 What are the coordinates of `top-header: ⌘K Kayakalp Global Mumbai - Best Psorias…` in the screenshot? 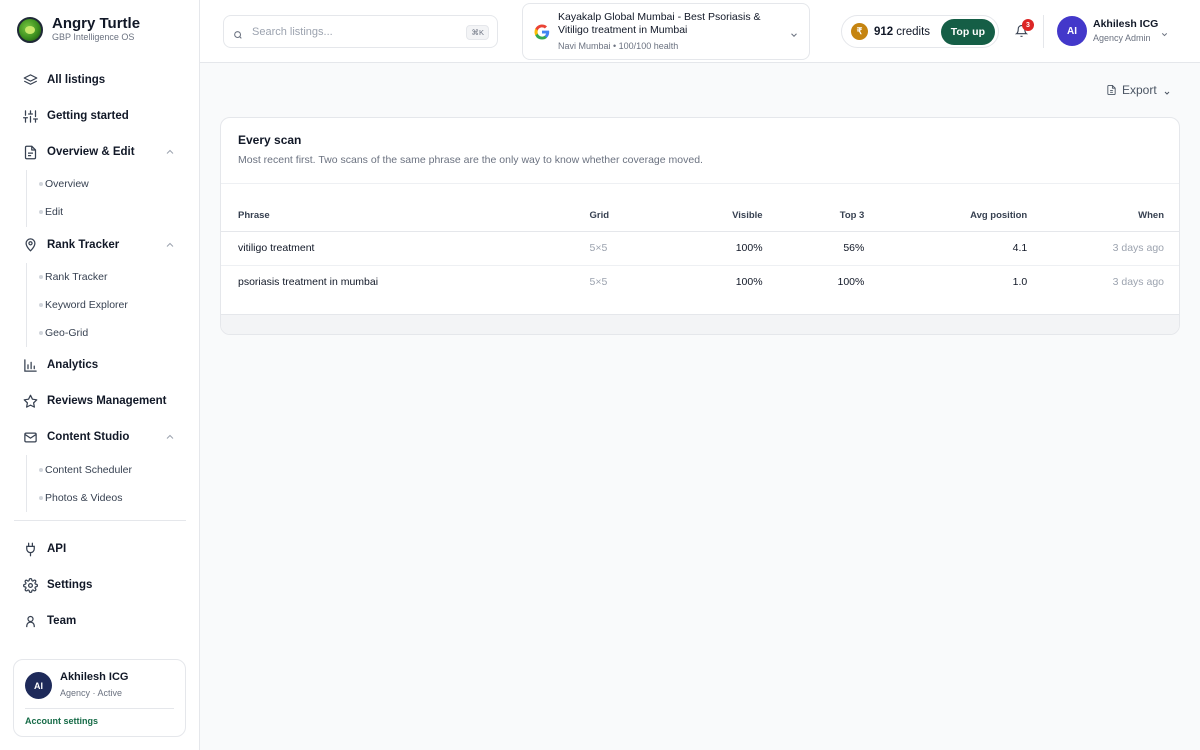 It's located at (700, 31).